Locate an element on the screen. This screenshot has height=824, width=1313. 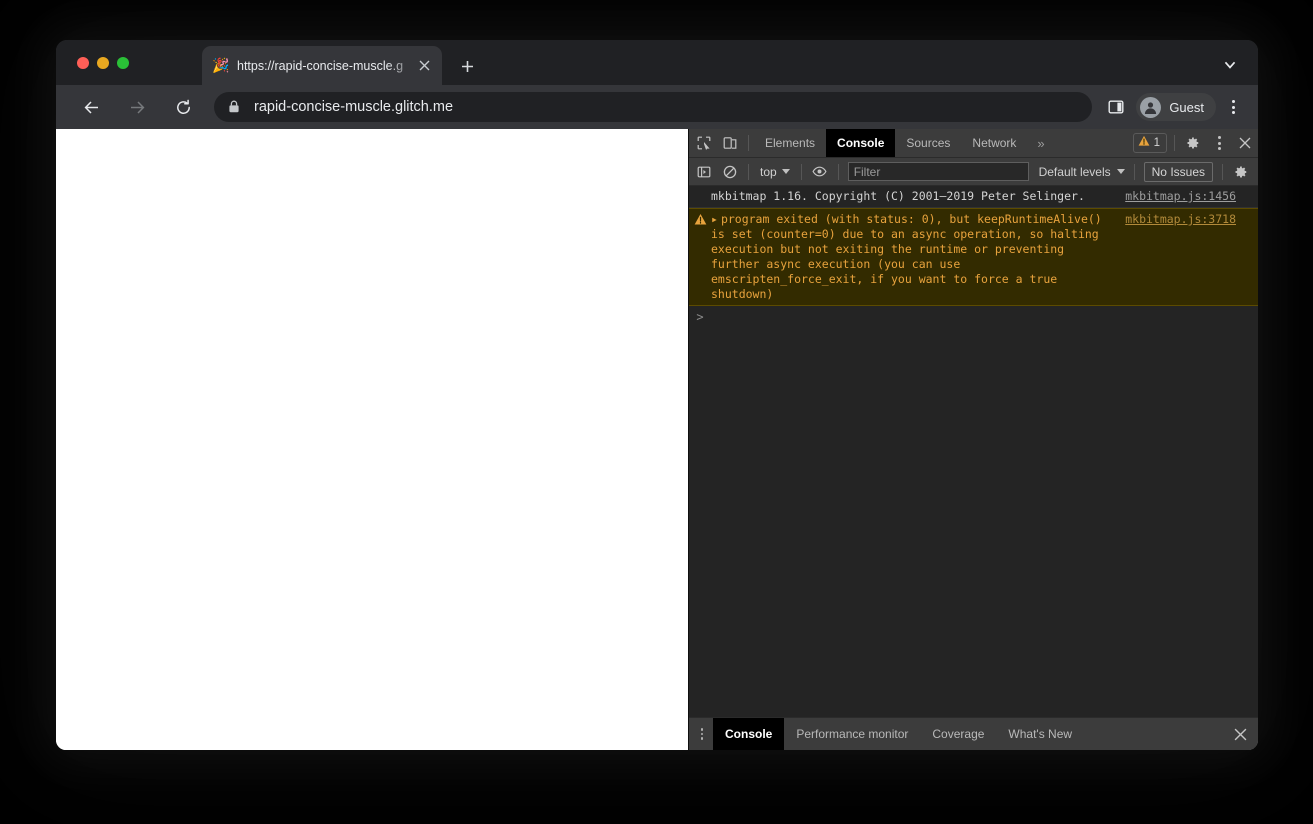
inspect-element-icon is located at coordinates (704, 143).